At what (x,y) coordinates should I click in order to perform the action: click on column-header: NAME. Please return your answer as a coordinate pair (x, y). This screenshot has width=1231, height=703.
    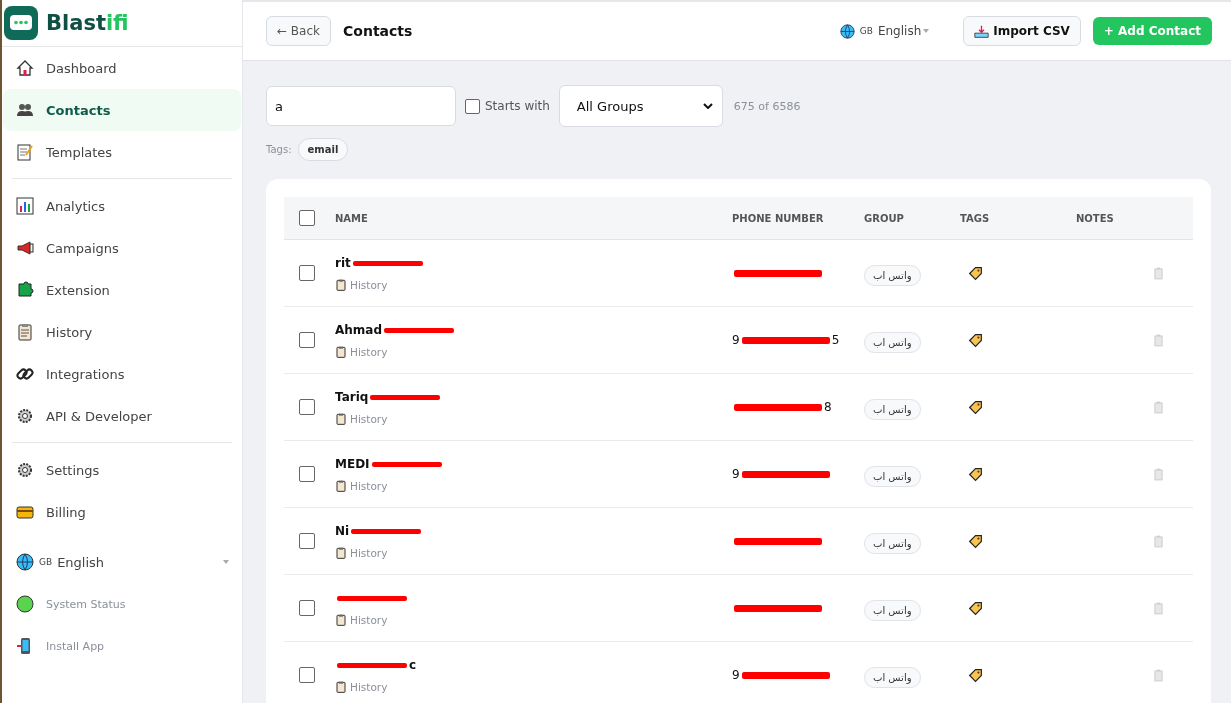
    Looking at the image, I should click on (352, 218).